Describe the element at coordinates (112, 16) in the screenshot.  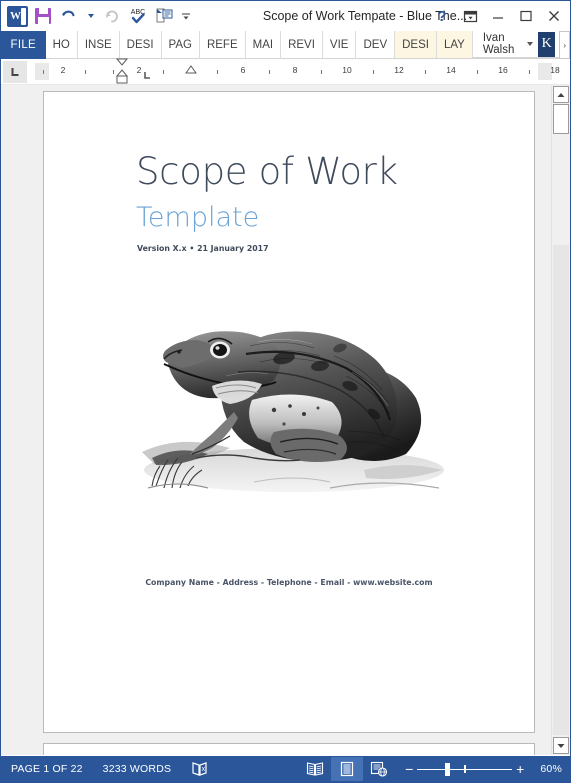
I see `redo-icon` at that location.